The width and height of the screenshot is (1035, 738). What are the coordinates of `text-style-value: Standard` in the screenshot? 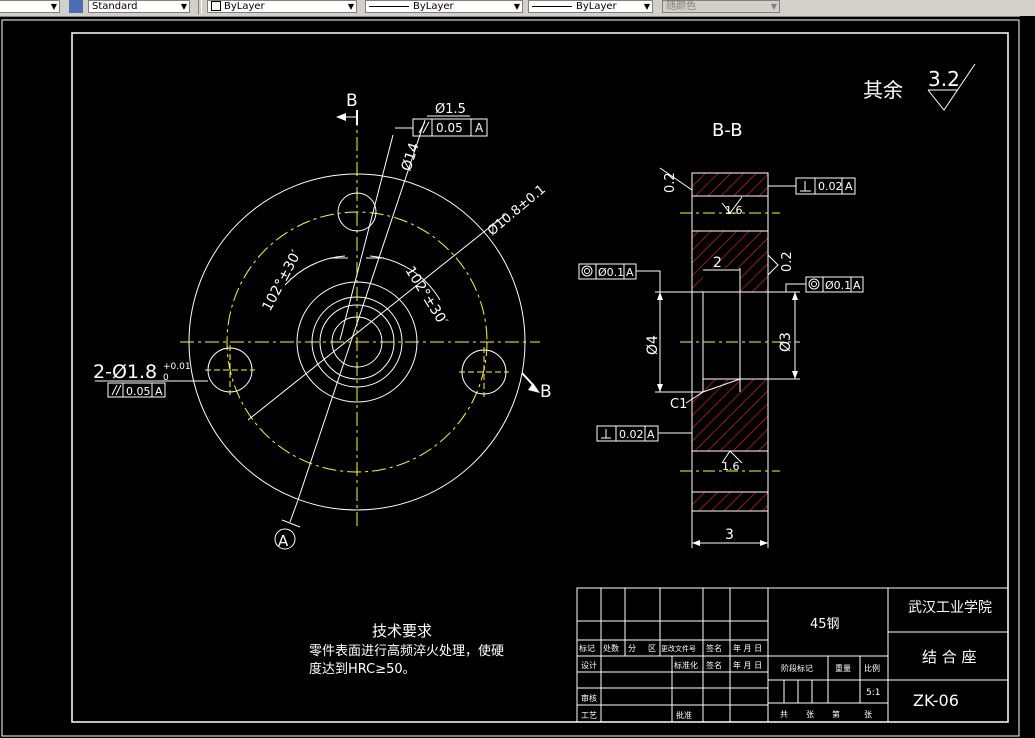 It's located at (115, 6).